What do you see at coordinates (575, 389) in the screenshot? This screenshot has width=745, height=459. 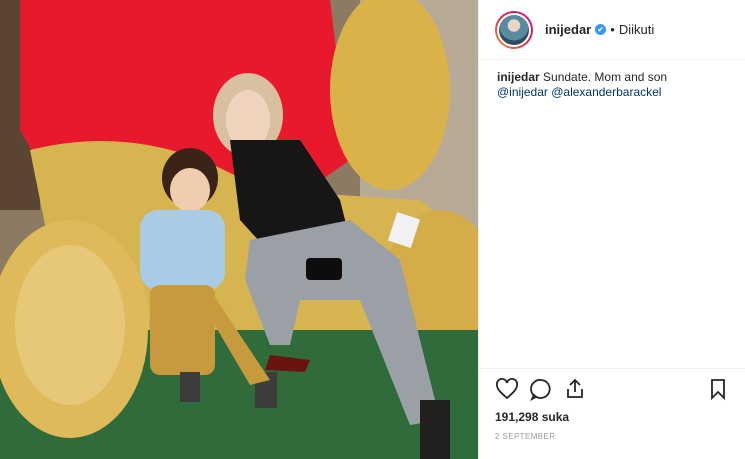 I see `share-icon` at bounding box center [575, 389].